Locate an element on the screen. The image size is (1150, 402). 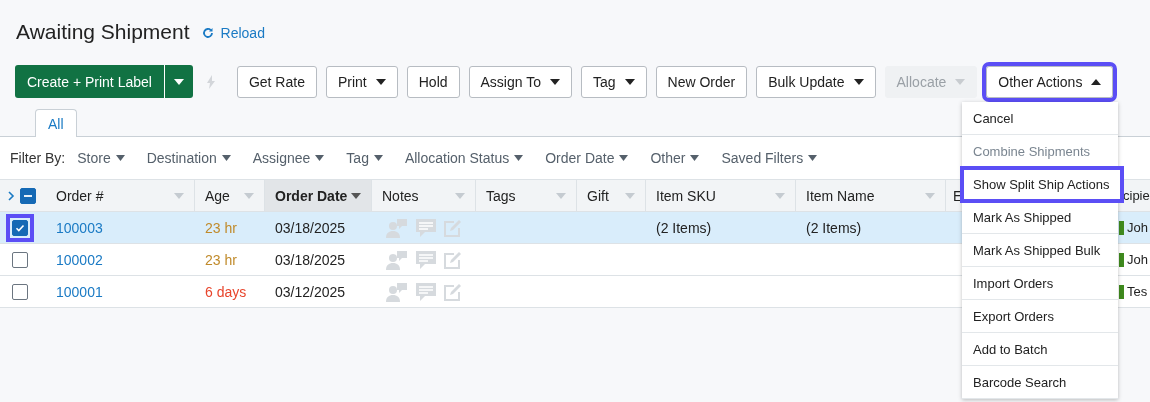
filter-dropdown: Assignee is located at coordinates (288, 158).